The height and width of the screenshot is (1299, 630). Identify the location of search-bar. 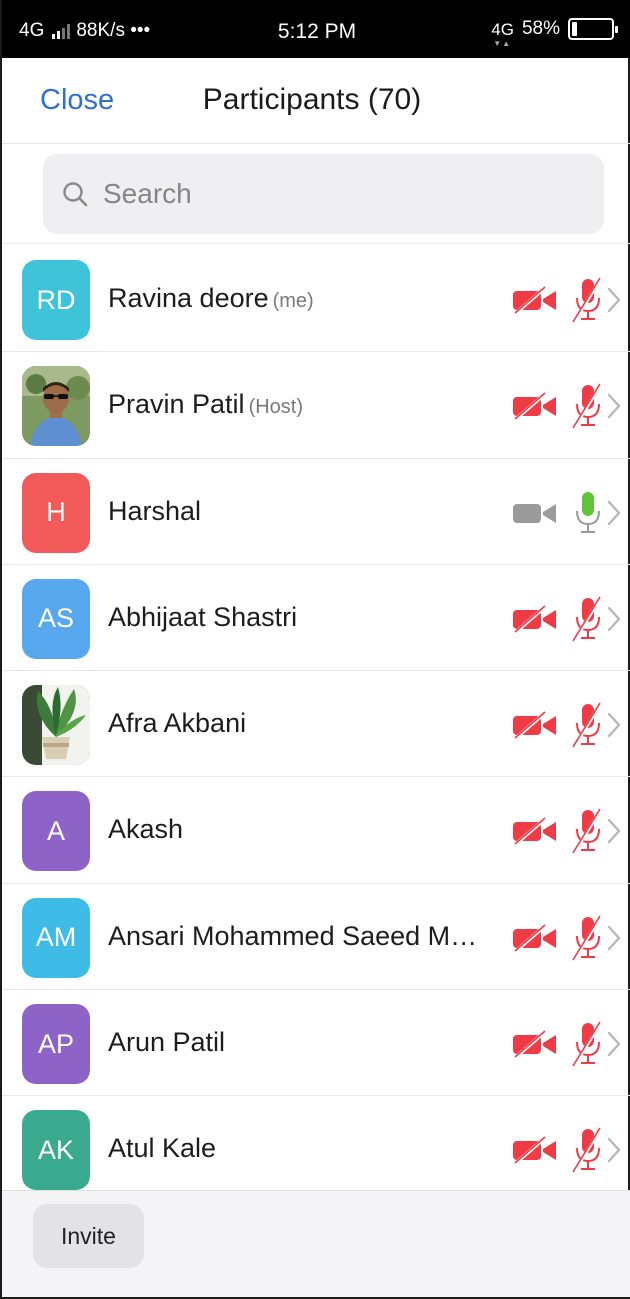
(323, 194).